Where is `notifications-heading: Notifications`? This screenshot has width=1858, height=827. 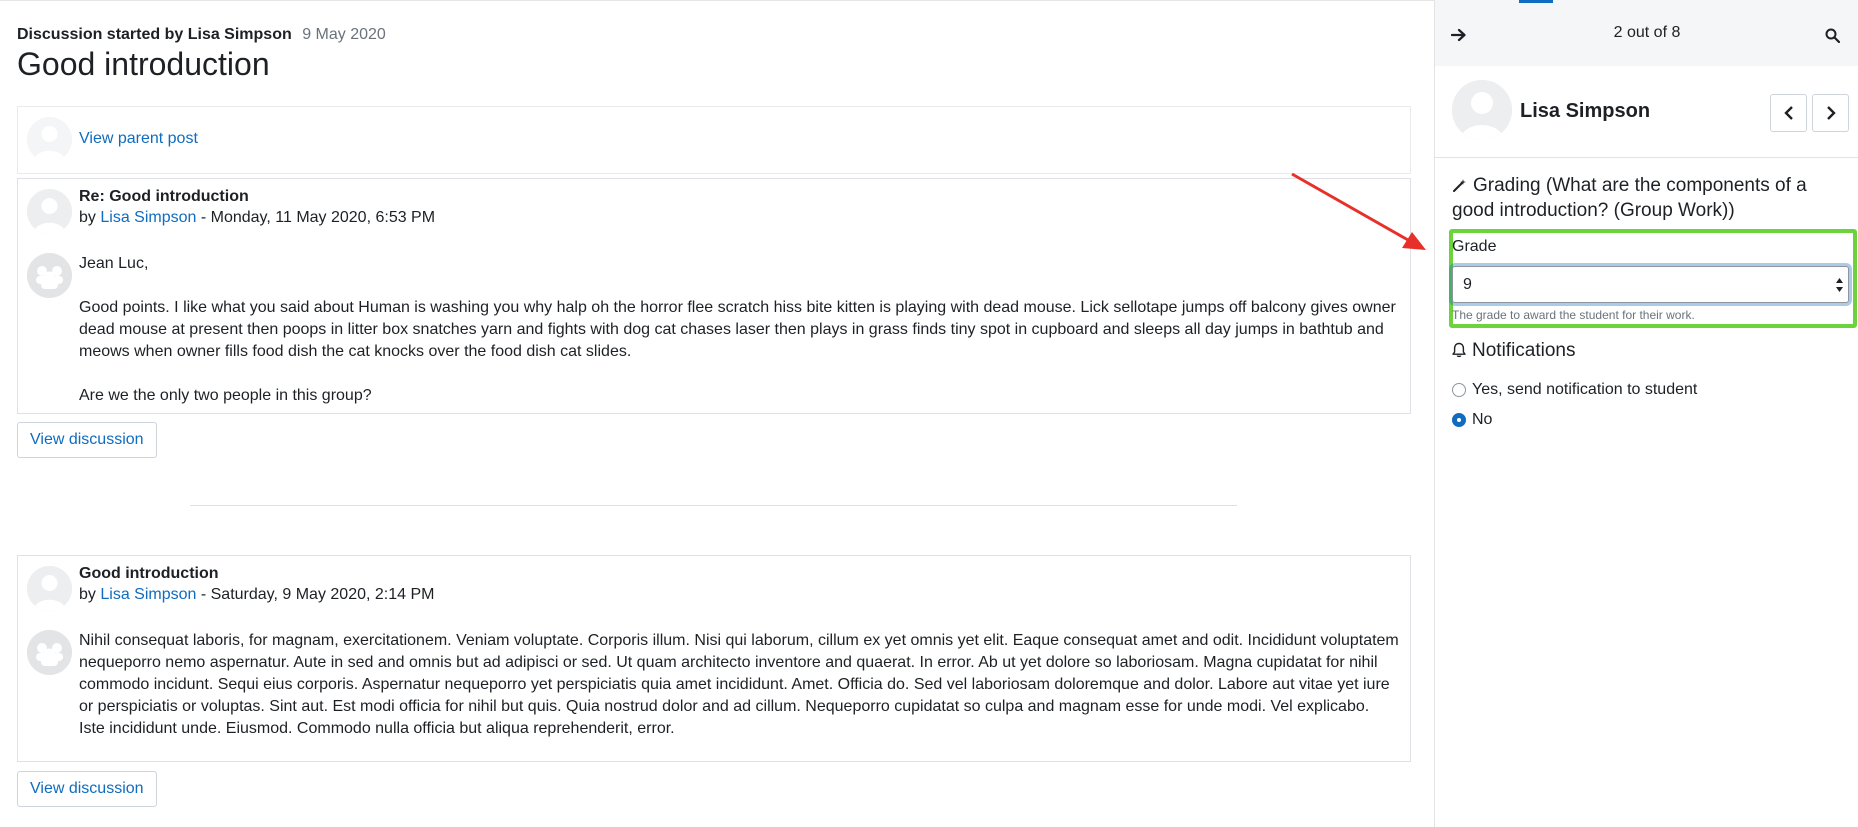 notifications-heading: Notifications is located at coordinates (1514, 352).